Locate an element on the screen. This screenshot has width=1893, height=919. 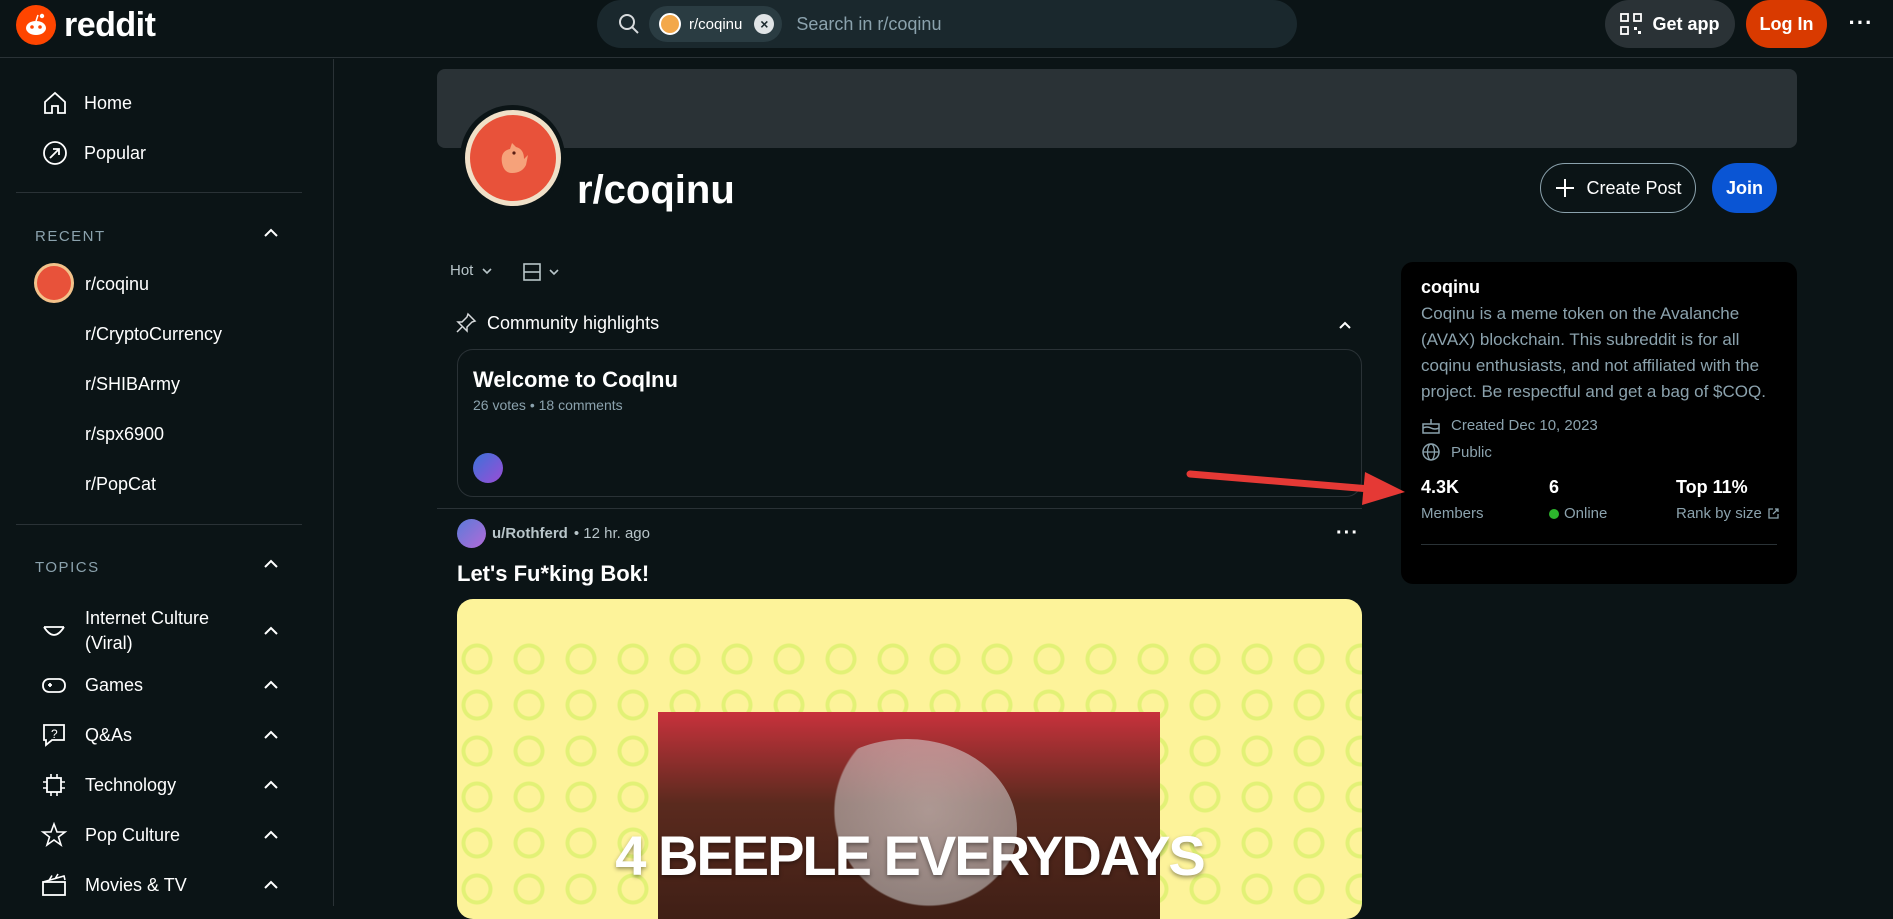
sidebar-item-games: Games is located at coordinates (165, 685).